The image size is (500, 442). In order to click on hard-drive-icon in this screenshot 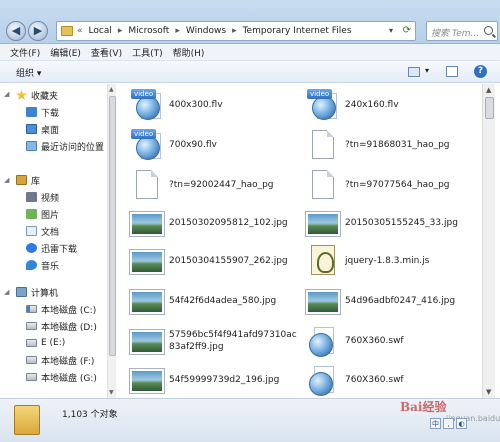, I will do `click(31, 343)`.